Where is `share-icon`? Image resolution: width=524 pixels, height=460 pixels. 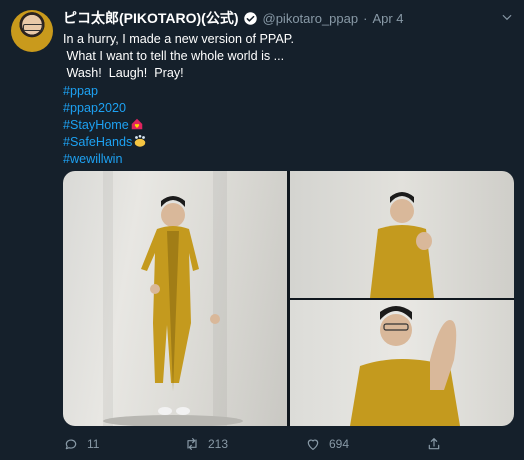
share-icon is located at coordinates (434, 444).